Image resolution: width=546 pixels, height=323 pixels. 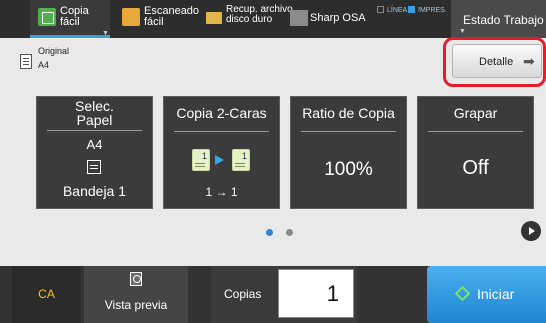 I want to click on tab-sharp-osa-label: Sharp OSA, so click(x=338, y=18).